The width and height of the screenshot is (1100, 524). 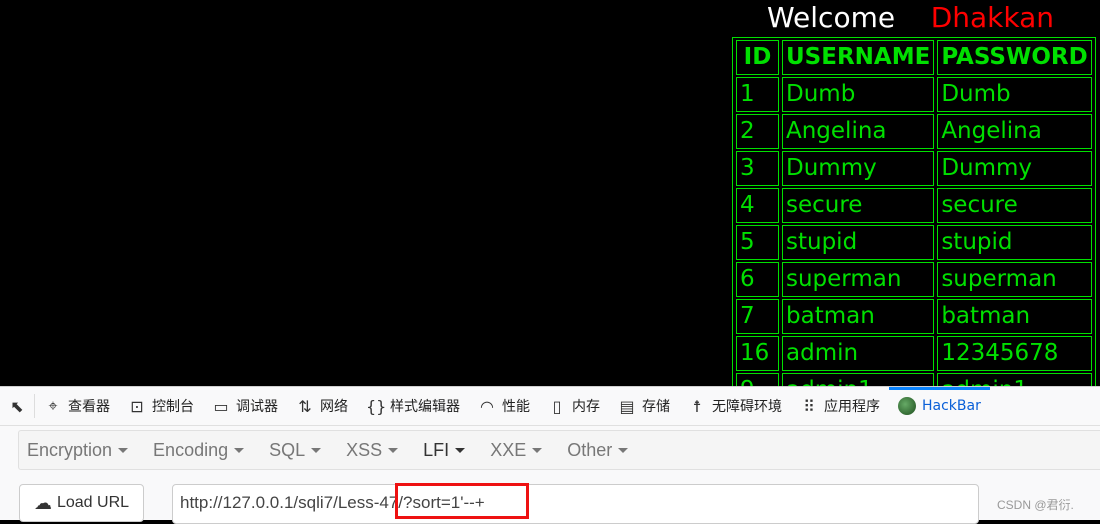 I want to click on tab-label: 存储, so click(x=656, y=407).